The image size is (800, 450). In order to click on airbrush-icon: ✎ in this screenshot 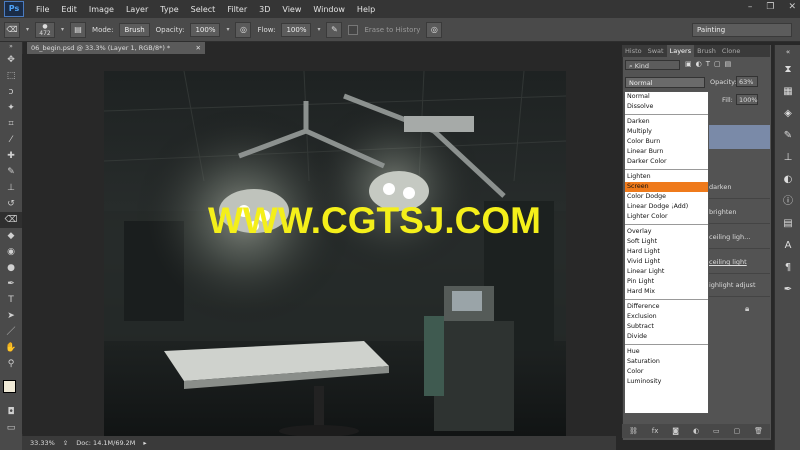, I will do `click(334, 29)`.